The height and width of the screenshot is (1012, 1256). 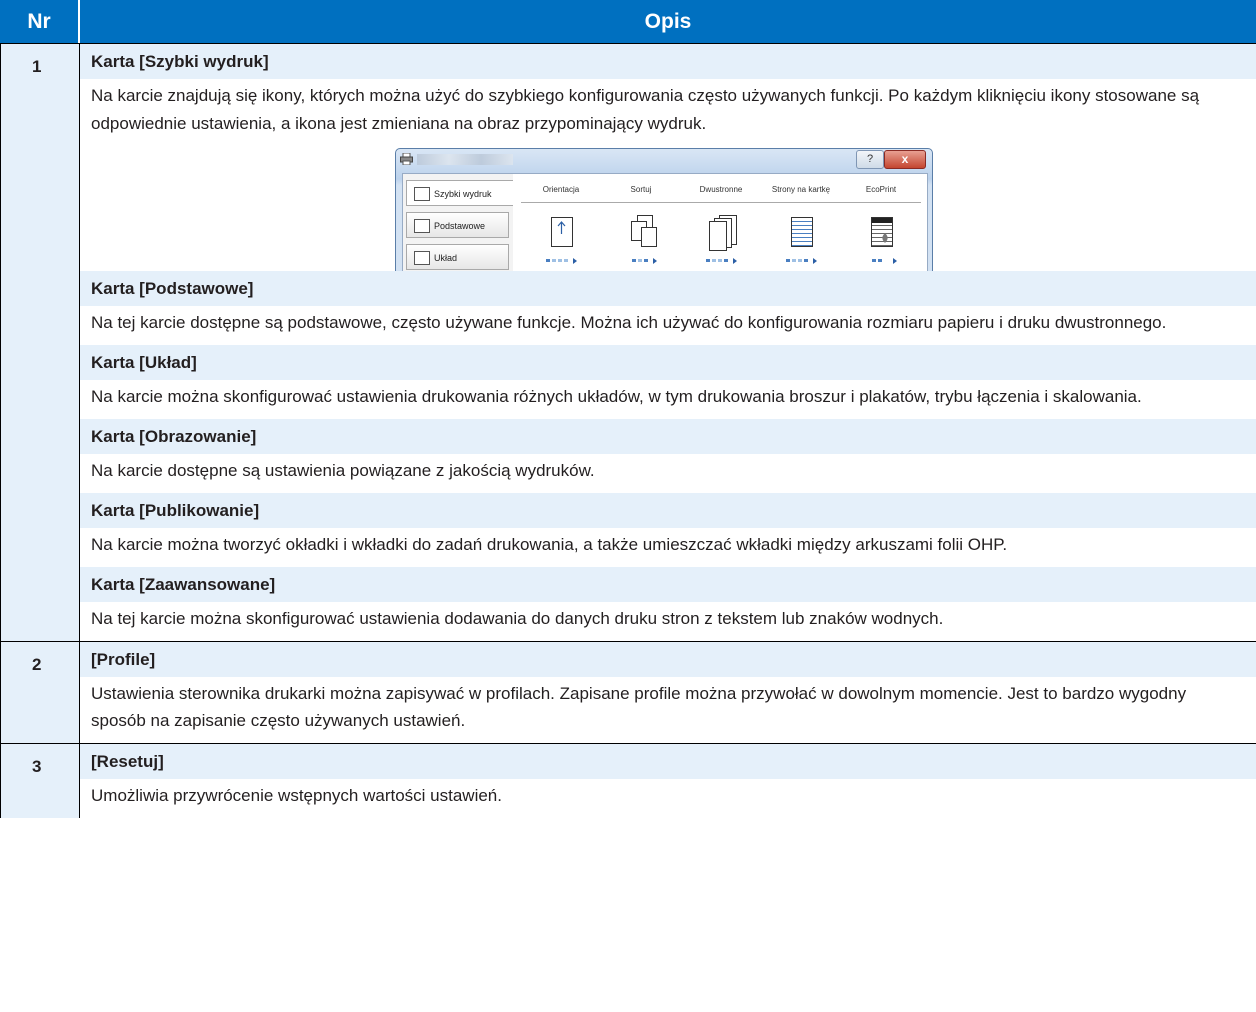 I want to click on orientation-icon, so click(x=561, y=231).